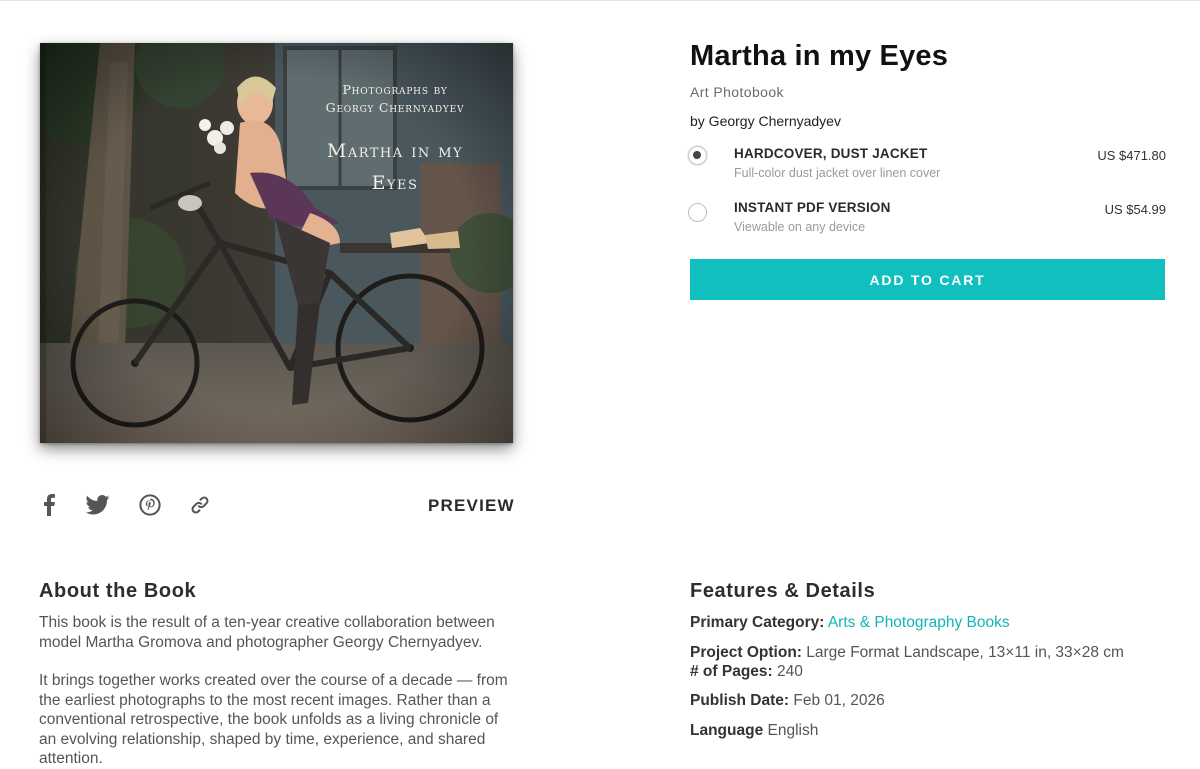 This screenshot has height=769, width=1200. What do you see at coordinates (737, 92) in the screenshot?
I see `product-category: Art Photobook` at bounding box center [737, 92].